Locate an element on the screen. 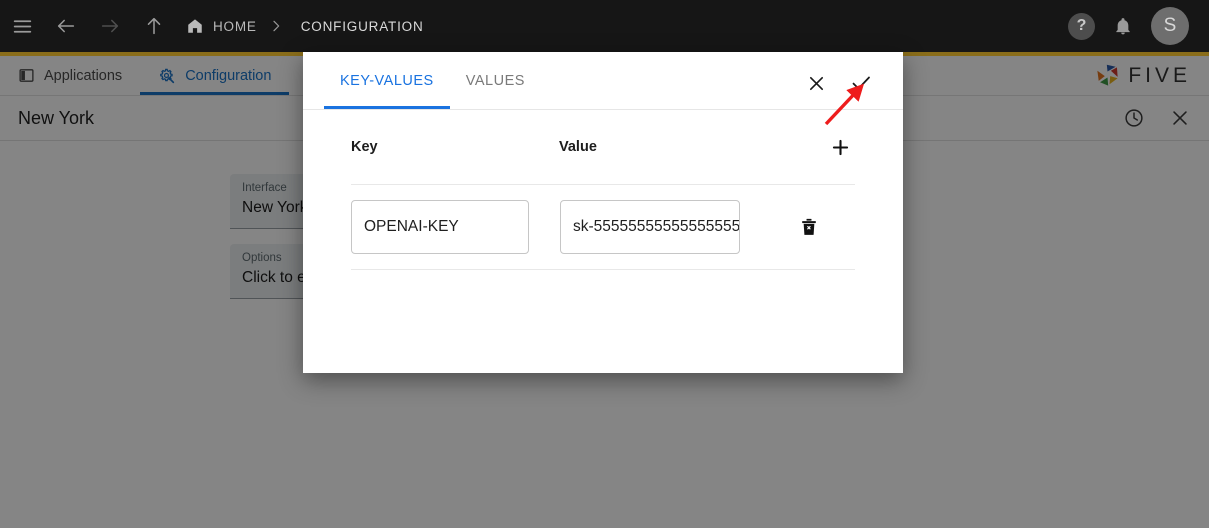  arrow-left-icon is located at coordinates (66, 26).